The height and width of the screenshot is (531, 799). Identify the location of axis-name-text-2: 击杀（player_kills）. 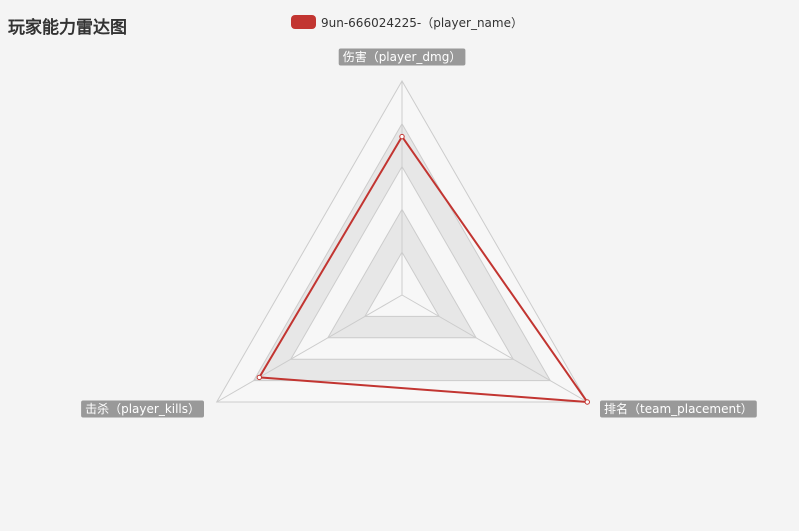
(142, 408).